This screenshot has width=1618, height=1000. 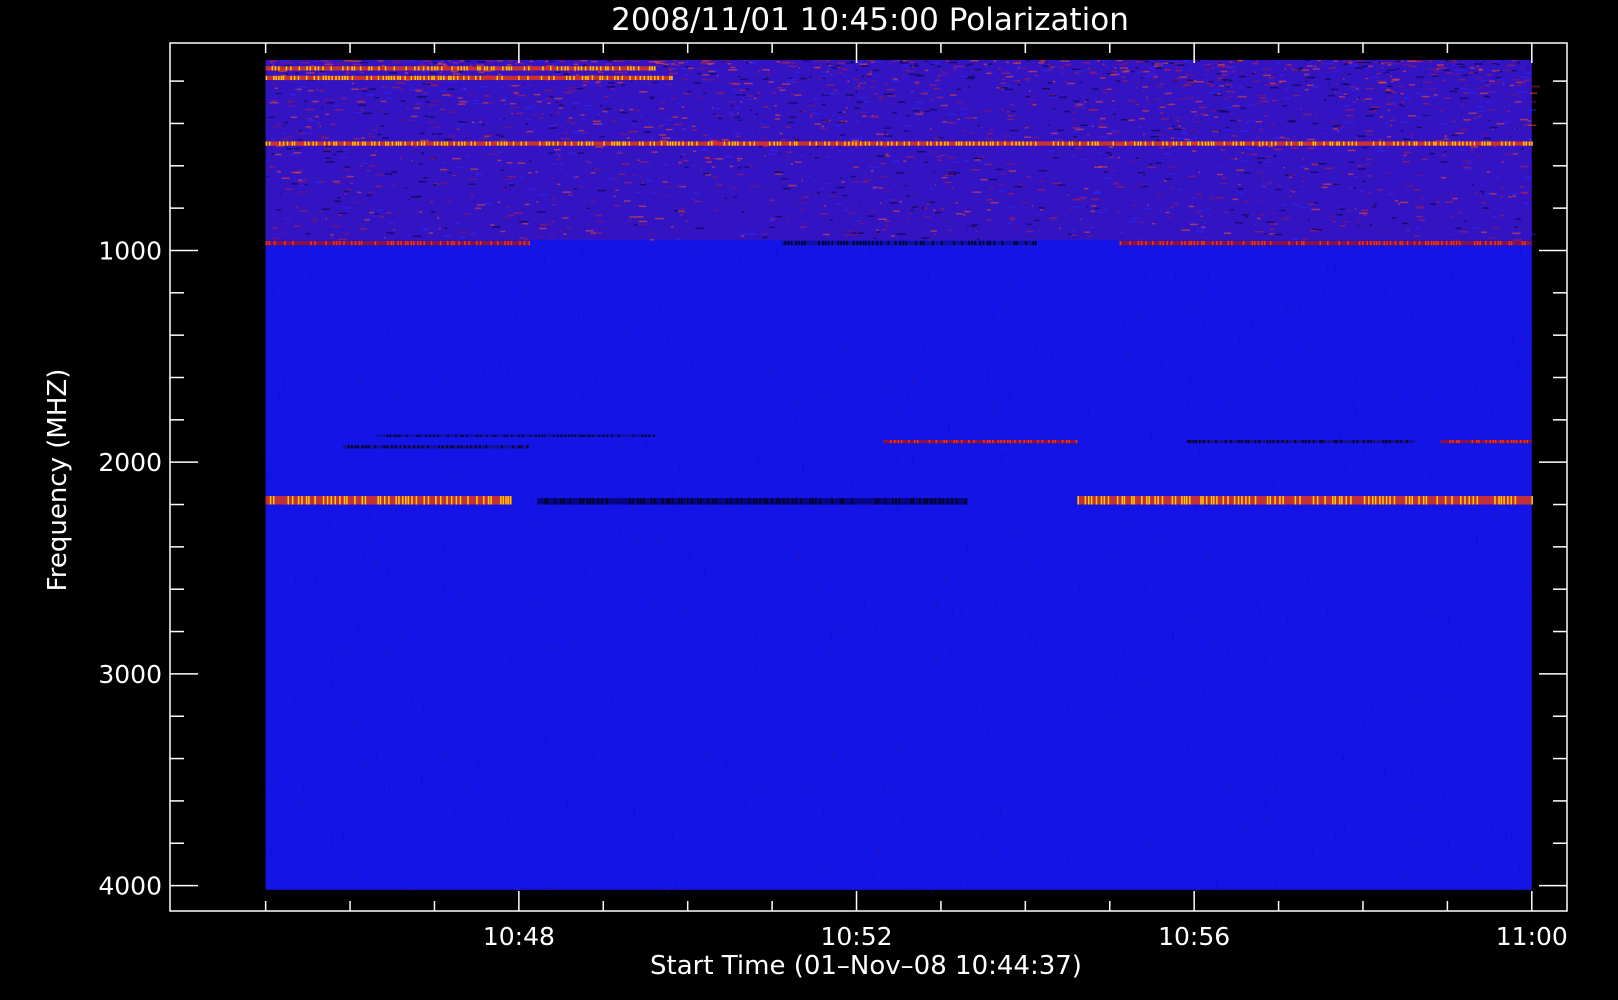 I want to click on x-tick-label: 10:48, so click(x=519, y=936).